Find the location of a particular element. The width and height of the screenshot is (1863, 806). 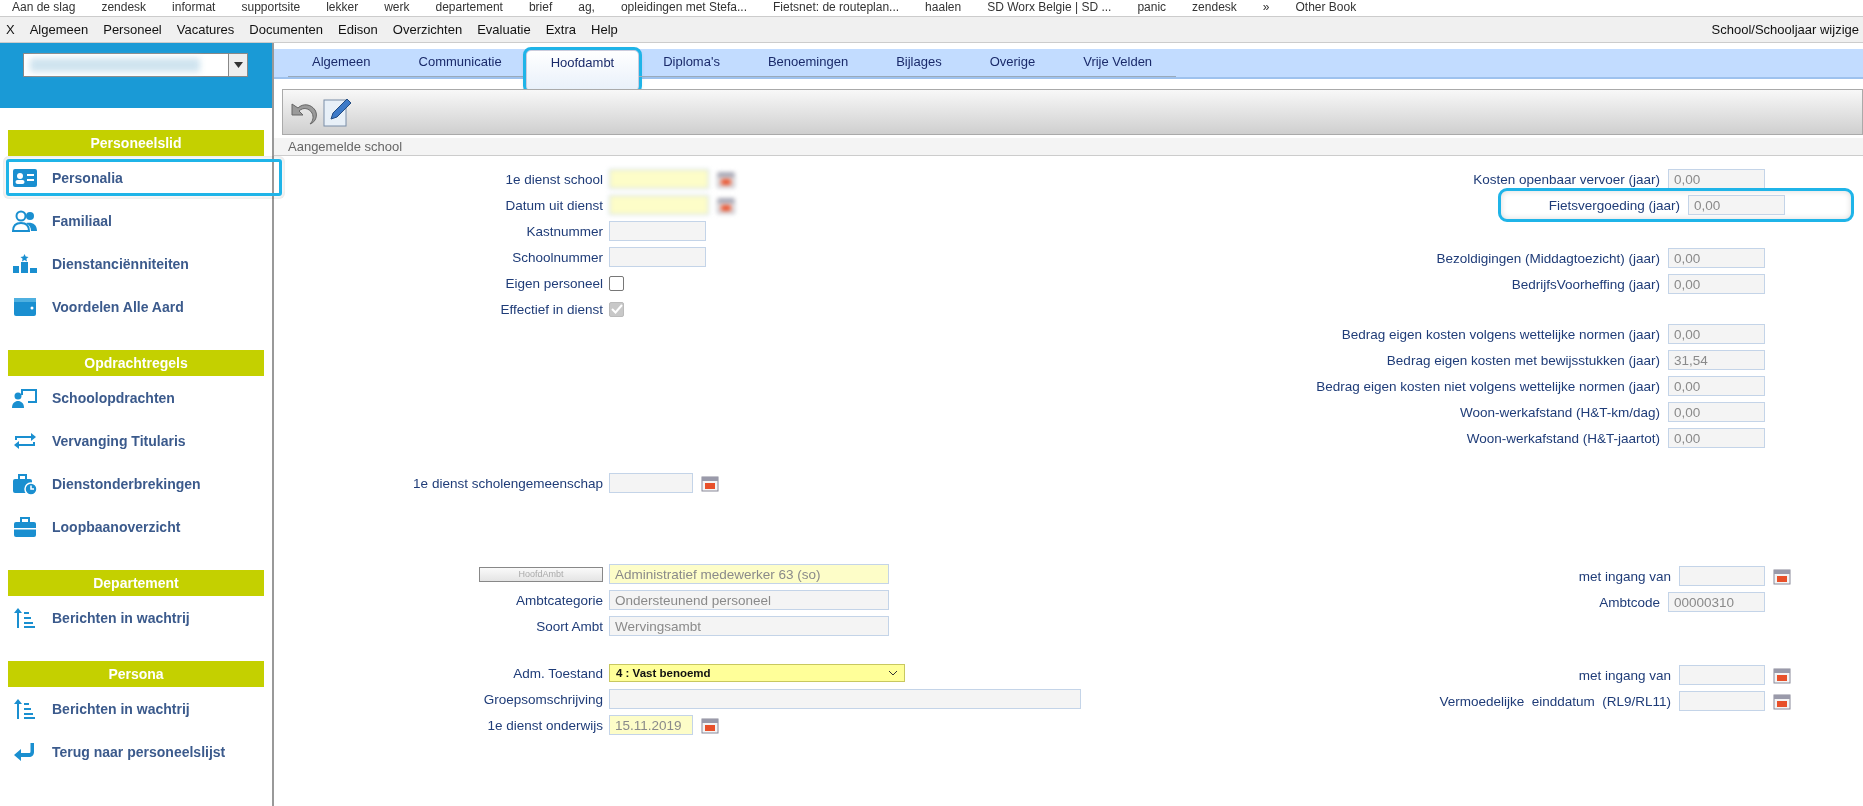

case-icon is located at coordinates (25, 526).